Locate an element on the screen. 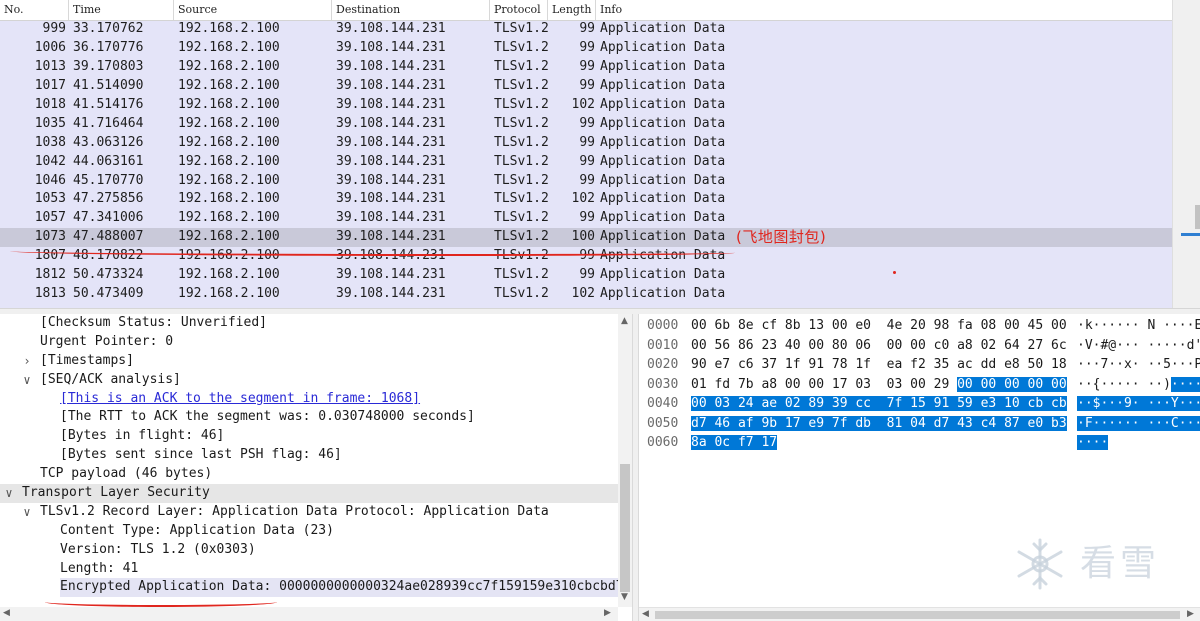 The height and width of the screenshot is (621, 1200). details-horizontal-scrollbar: ◀ ▶ is located at coordinates (309, 614).